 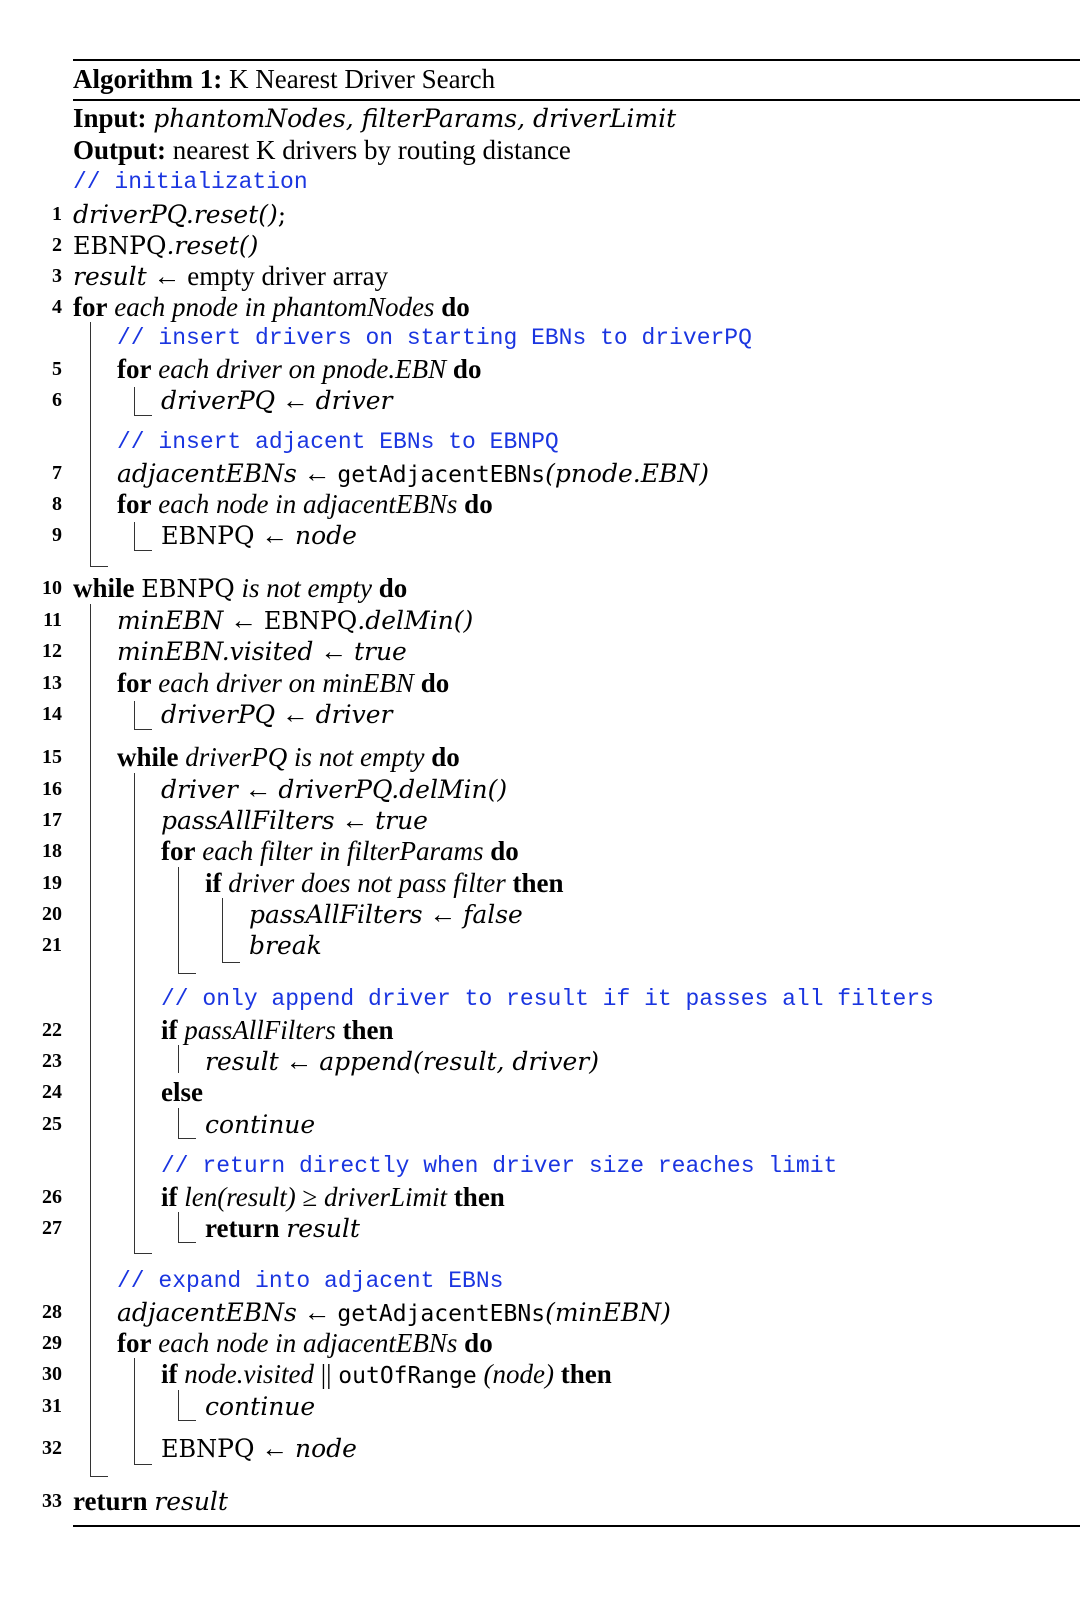 What do you see at coordinates (57, 276) in the screenshot?
I see `line-number: 3` at bounding box center [57, 276].